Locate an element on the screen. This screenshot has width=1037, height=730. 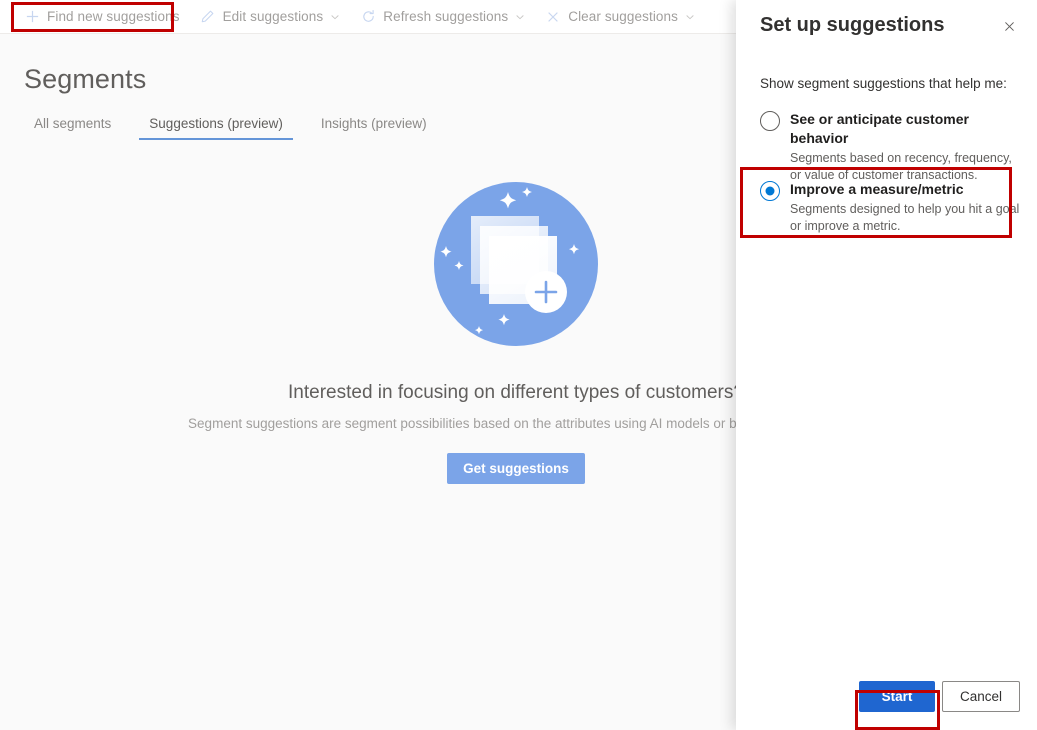
refresh-icon is located at coordinates (368, 17).